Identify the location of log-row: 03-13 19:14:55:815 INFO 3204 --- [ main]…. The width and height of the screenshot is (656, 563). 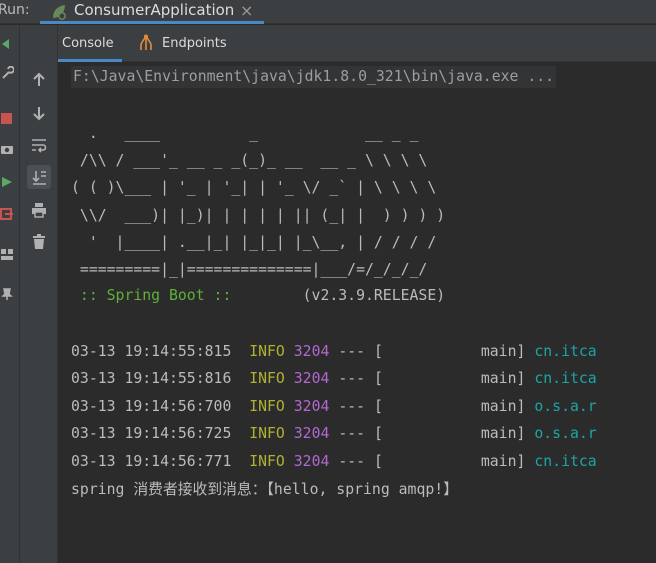
(334, 351).